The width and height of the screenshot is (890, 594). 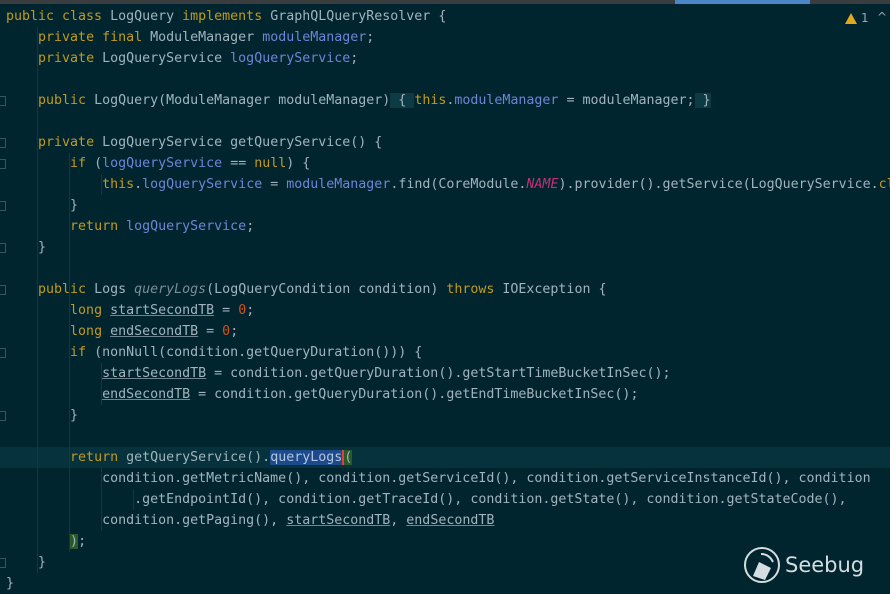 What do you see at coordinates (238, 163) in the screenshot?
I see `code-token: ==` at bounding box center [238, 163].